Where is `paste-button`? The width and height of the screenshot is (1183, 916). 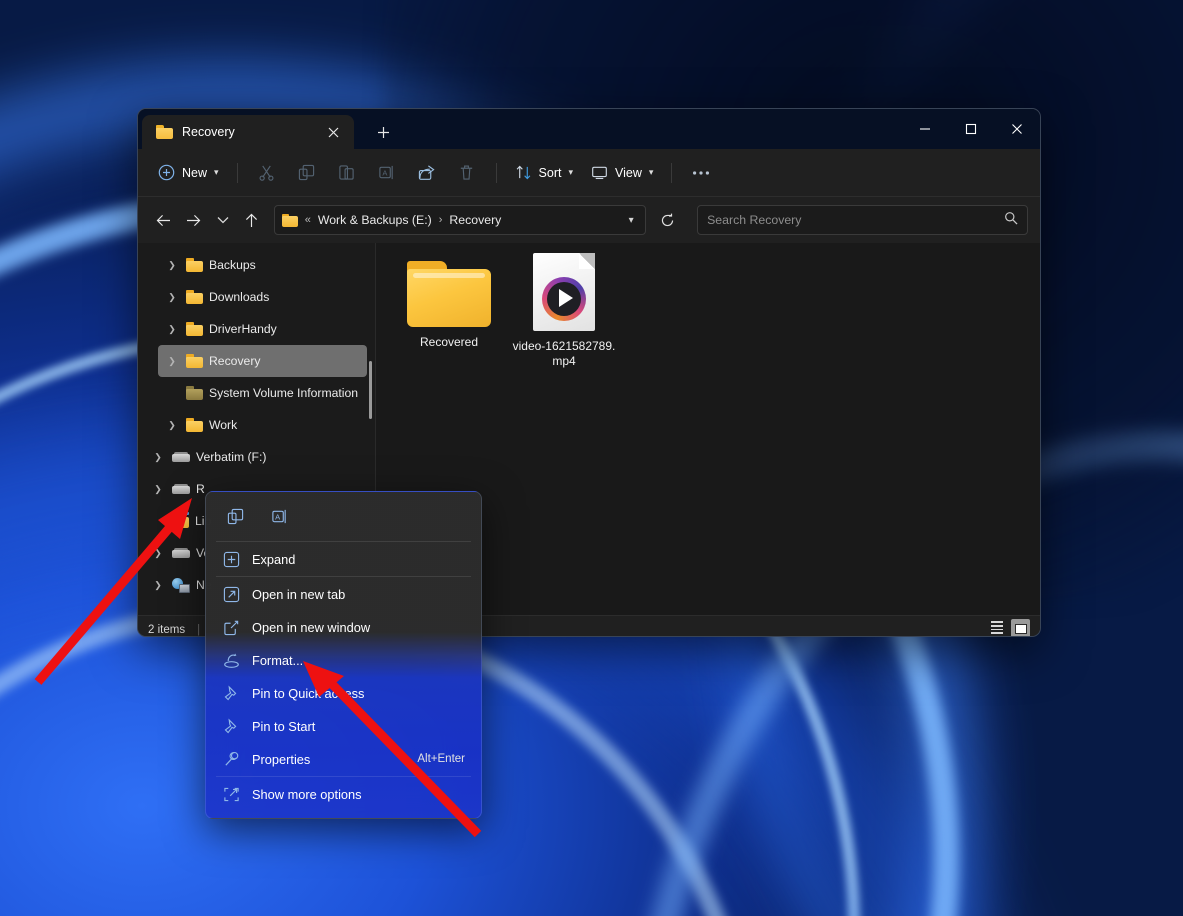 paste-button is located at coordinates (347, 173).